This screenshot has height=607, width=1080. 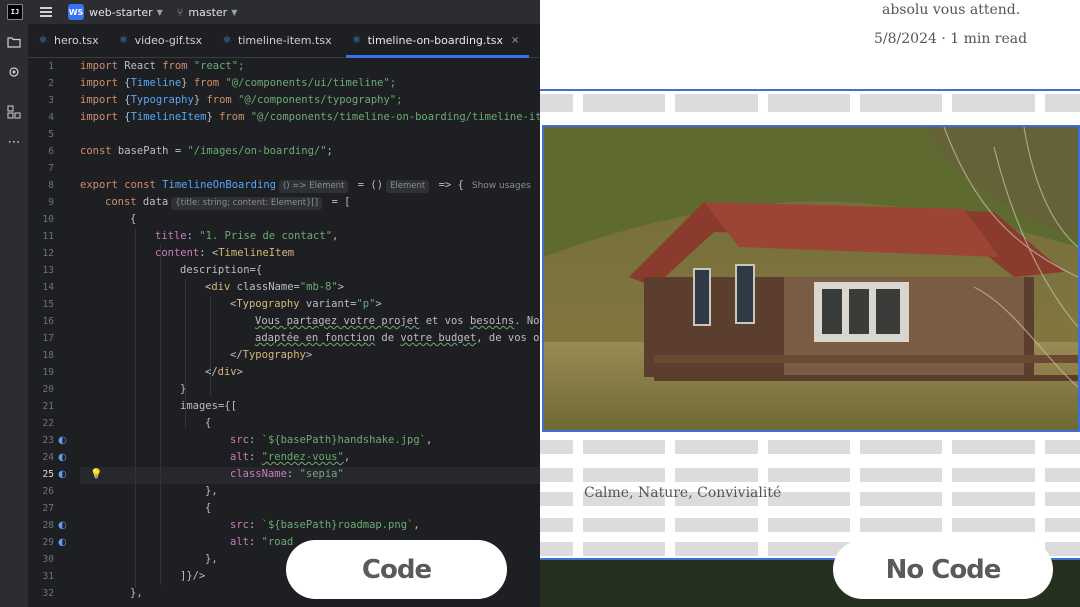 What do you see at coordinates (287, 474) in the screenshot?
I see `code-line: className: "sepia"` at bounding box center [287, 474].